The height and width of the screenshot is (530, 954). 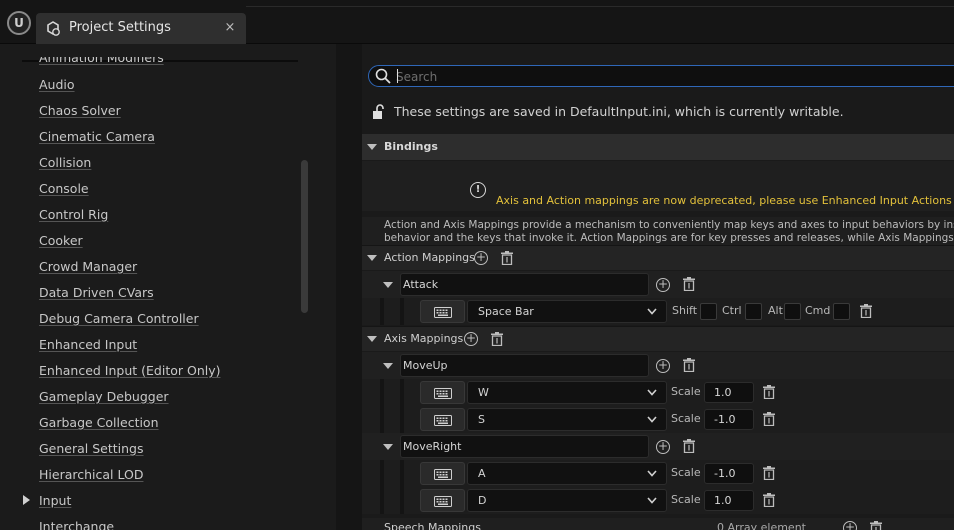 I want to click on sidebar-item-data-driven-cvars: Data Driven CVars, so click(x=96, y=295).